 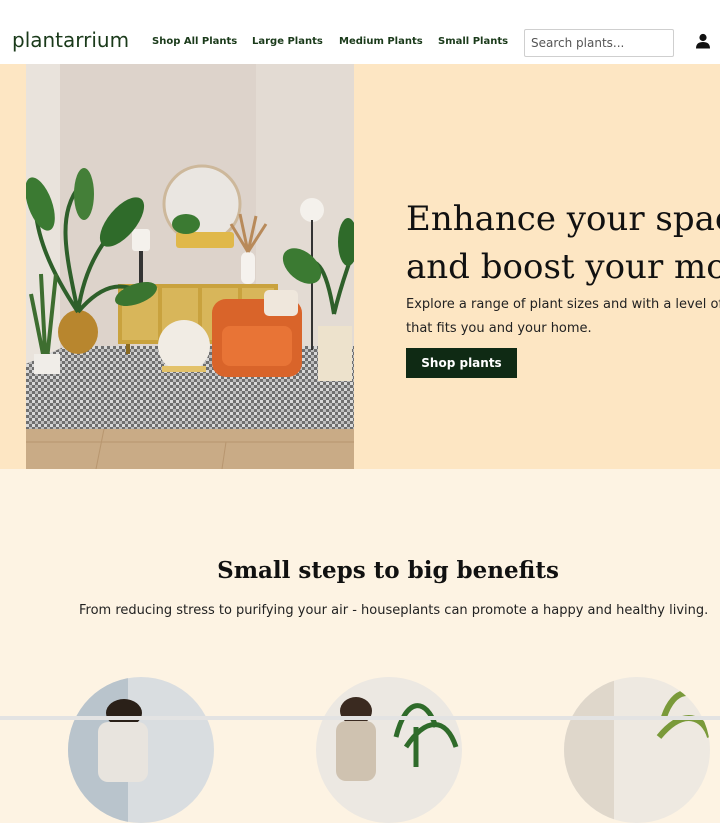 I want to click on brand-logo: plantarrium, so click(x=70, y=40).